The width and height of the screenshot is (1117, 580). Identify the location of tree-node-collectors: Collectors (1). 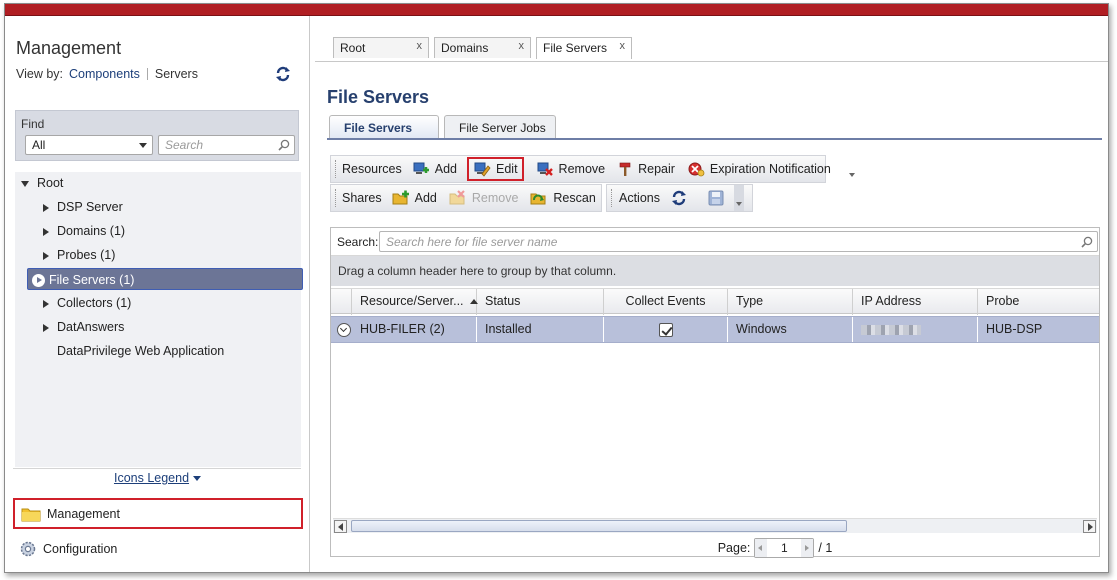
(87, 303).